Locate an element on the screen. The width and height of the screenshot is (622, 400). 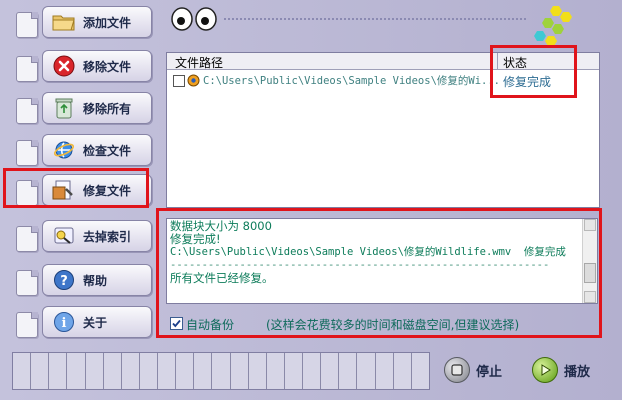
log-line: 数据块大小为 8000 is located at coordinates (221, 226).